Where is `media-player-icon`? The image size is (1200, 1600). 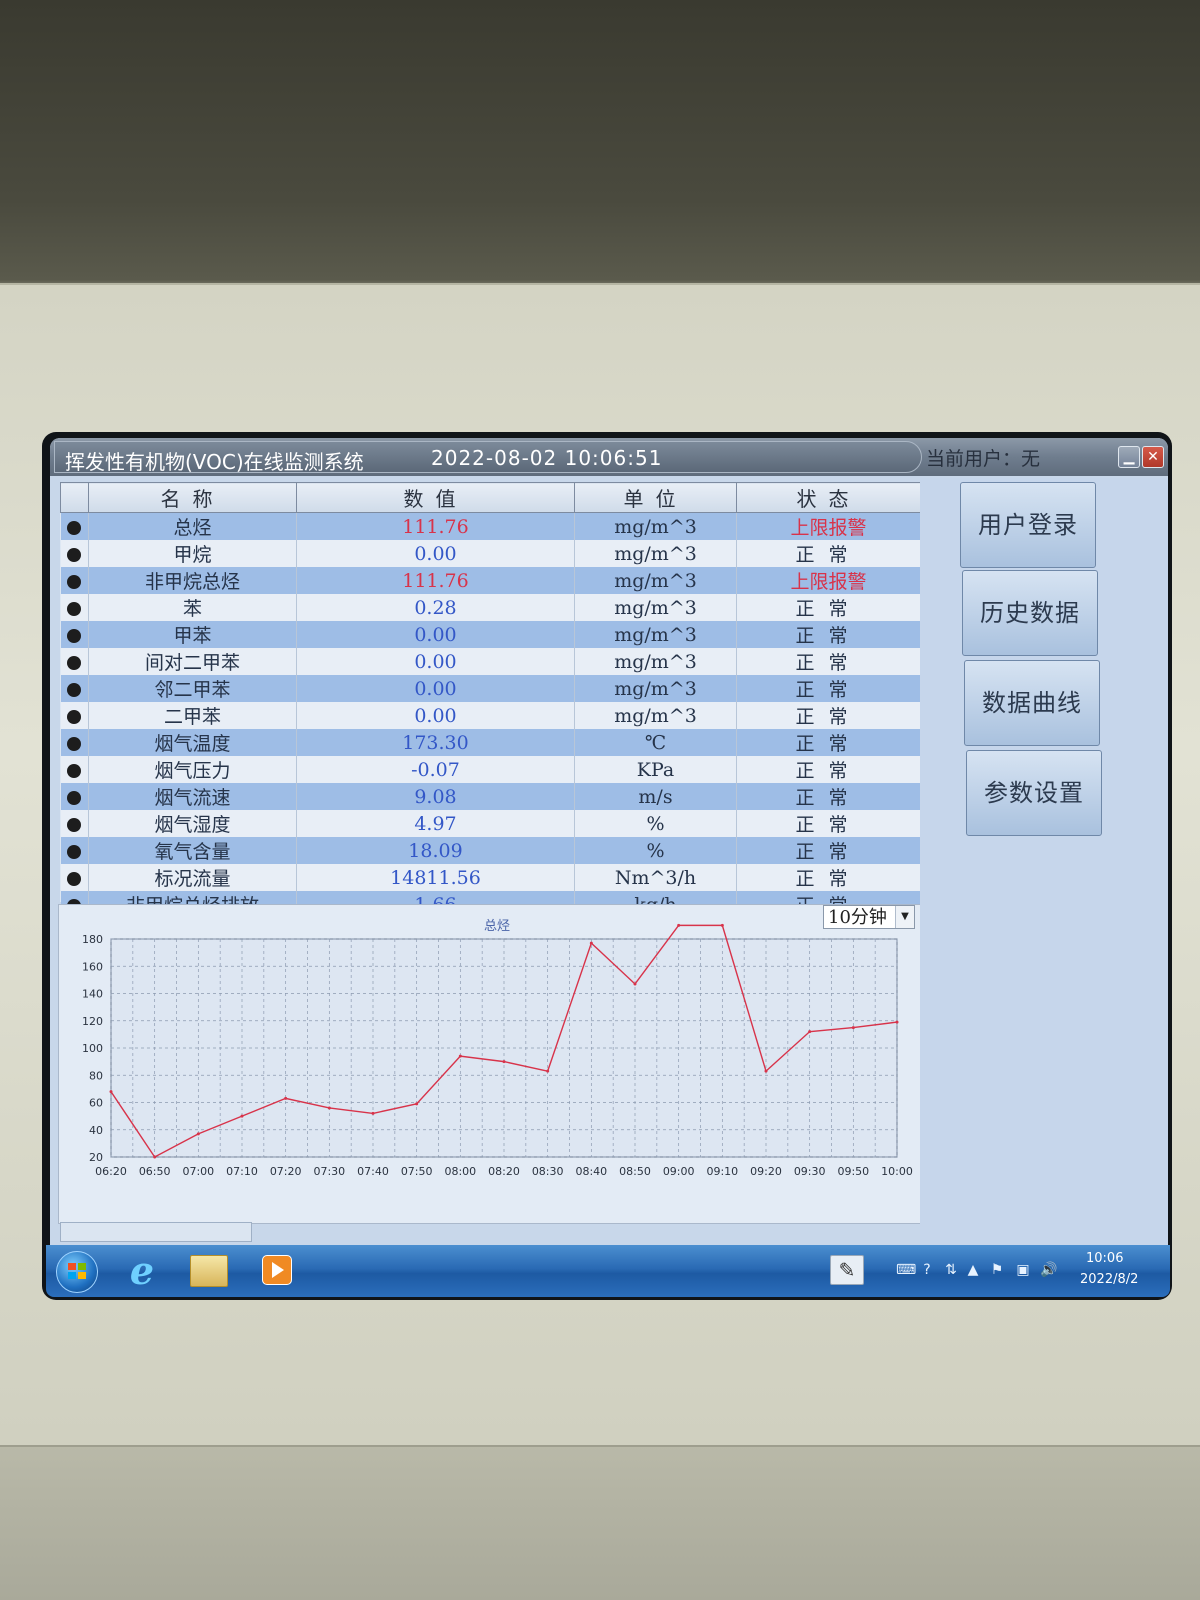
media-player-icon is located at coordinates (277, 1270).